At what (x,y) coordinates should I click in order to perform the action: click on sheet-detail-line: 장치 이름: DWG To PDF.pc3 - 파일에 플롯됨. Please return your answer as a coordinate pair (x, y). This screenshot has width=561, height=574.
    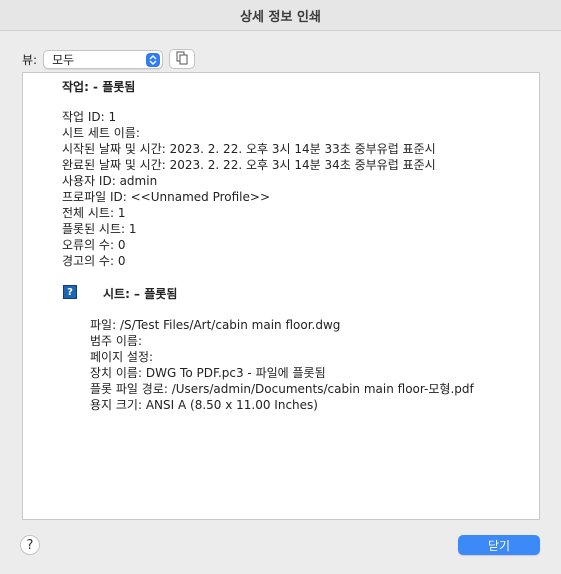
    Looking at the image, I should click on (208, 373).